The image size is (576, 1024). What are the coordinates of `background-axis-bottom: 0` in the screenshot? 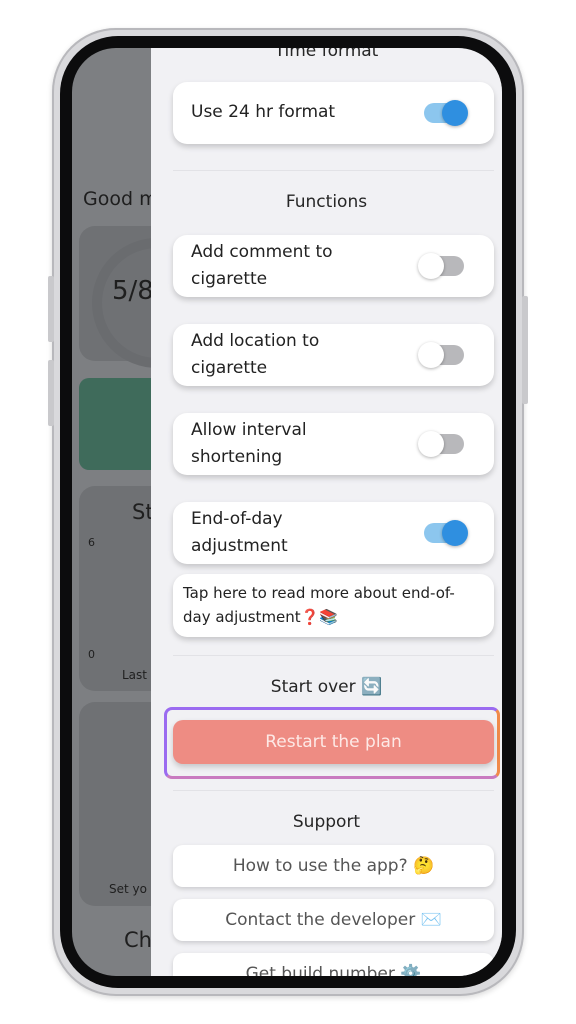 It's located at (91, 654).